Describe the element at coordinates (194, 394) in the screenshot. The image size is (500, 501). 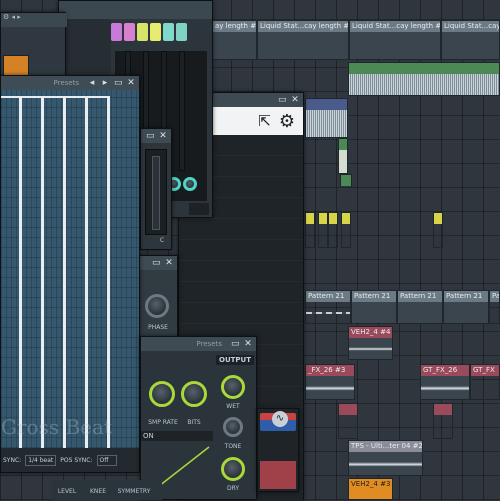
I see `bits-knob` at that location.